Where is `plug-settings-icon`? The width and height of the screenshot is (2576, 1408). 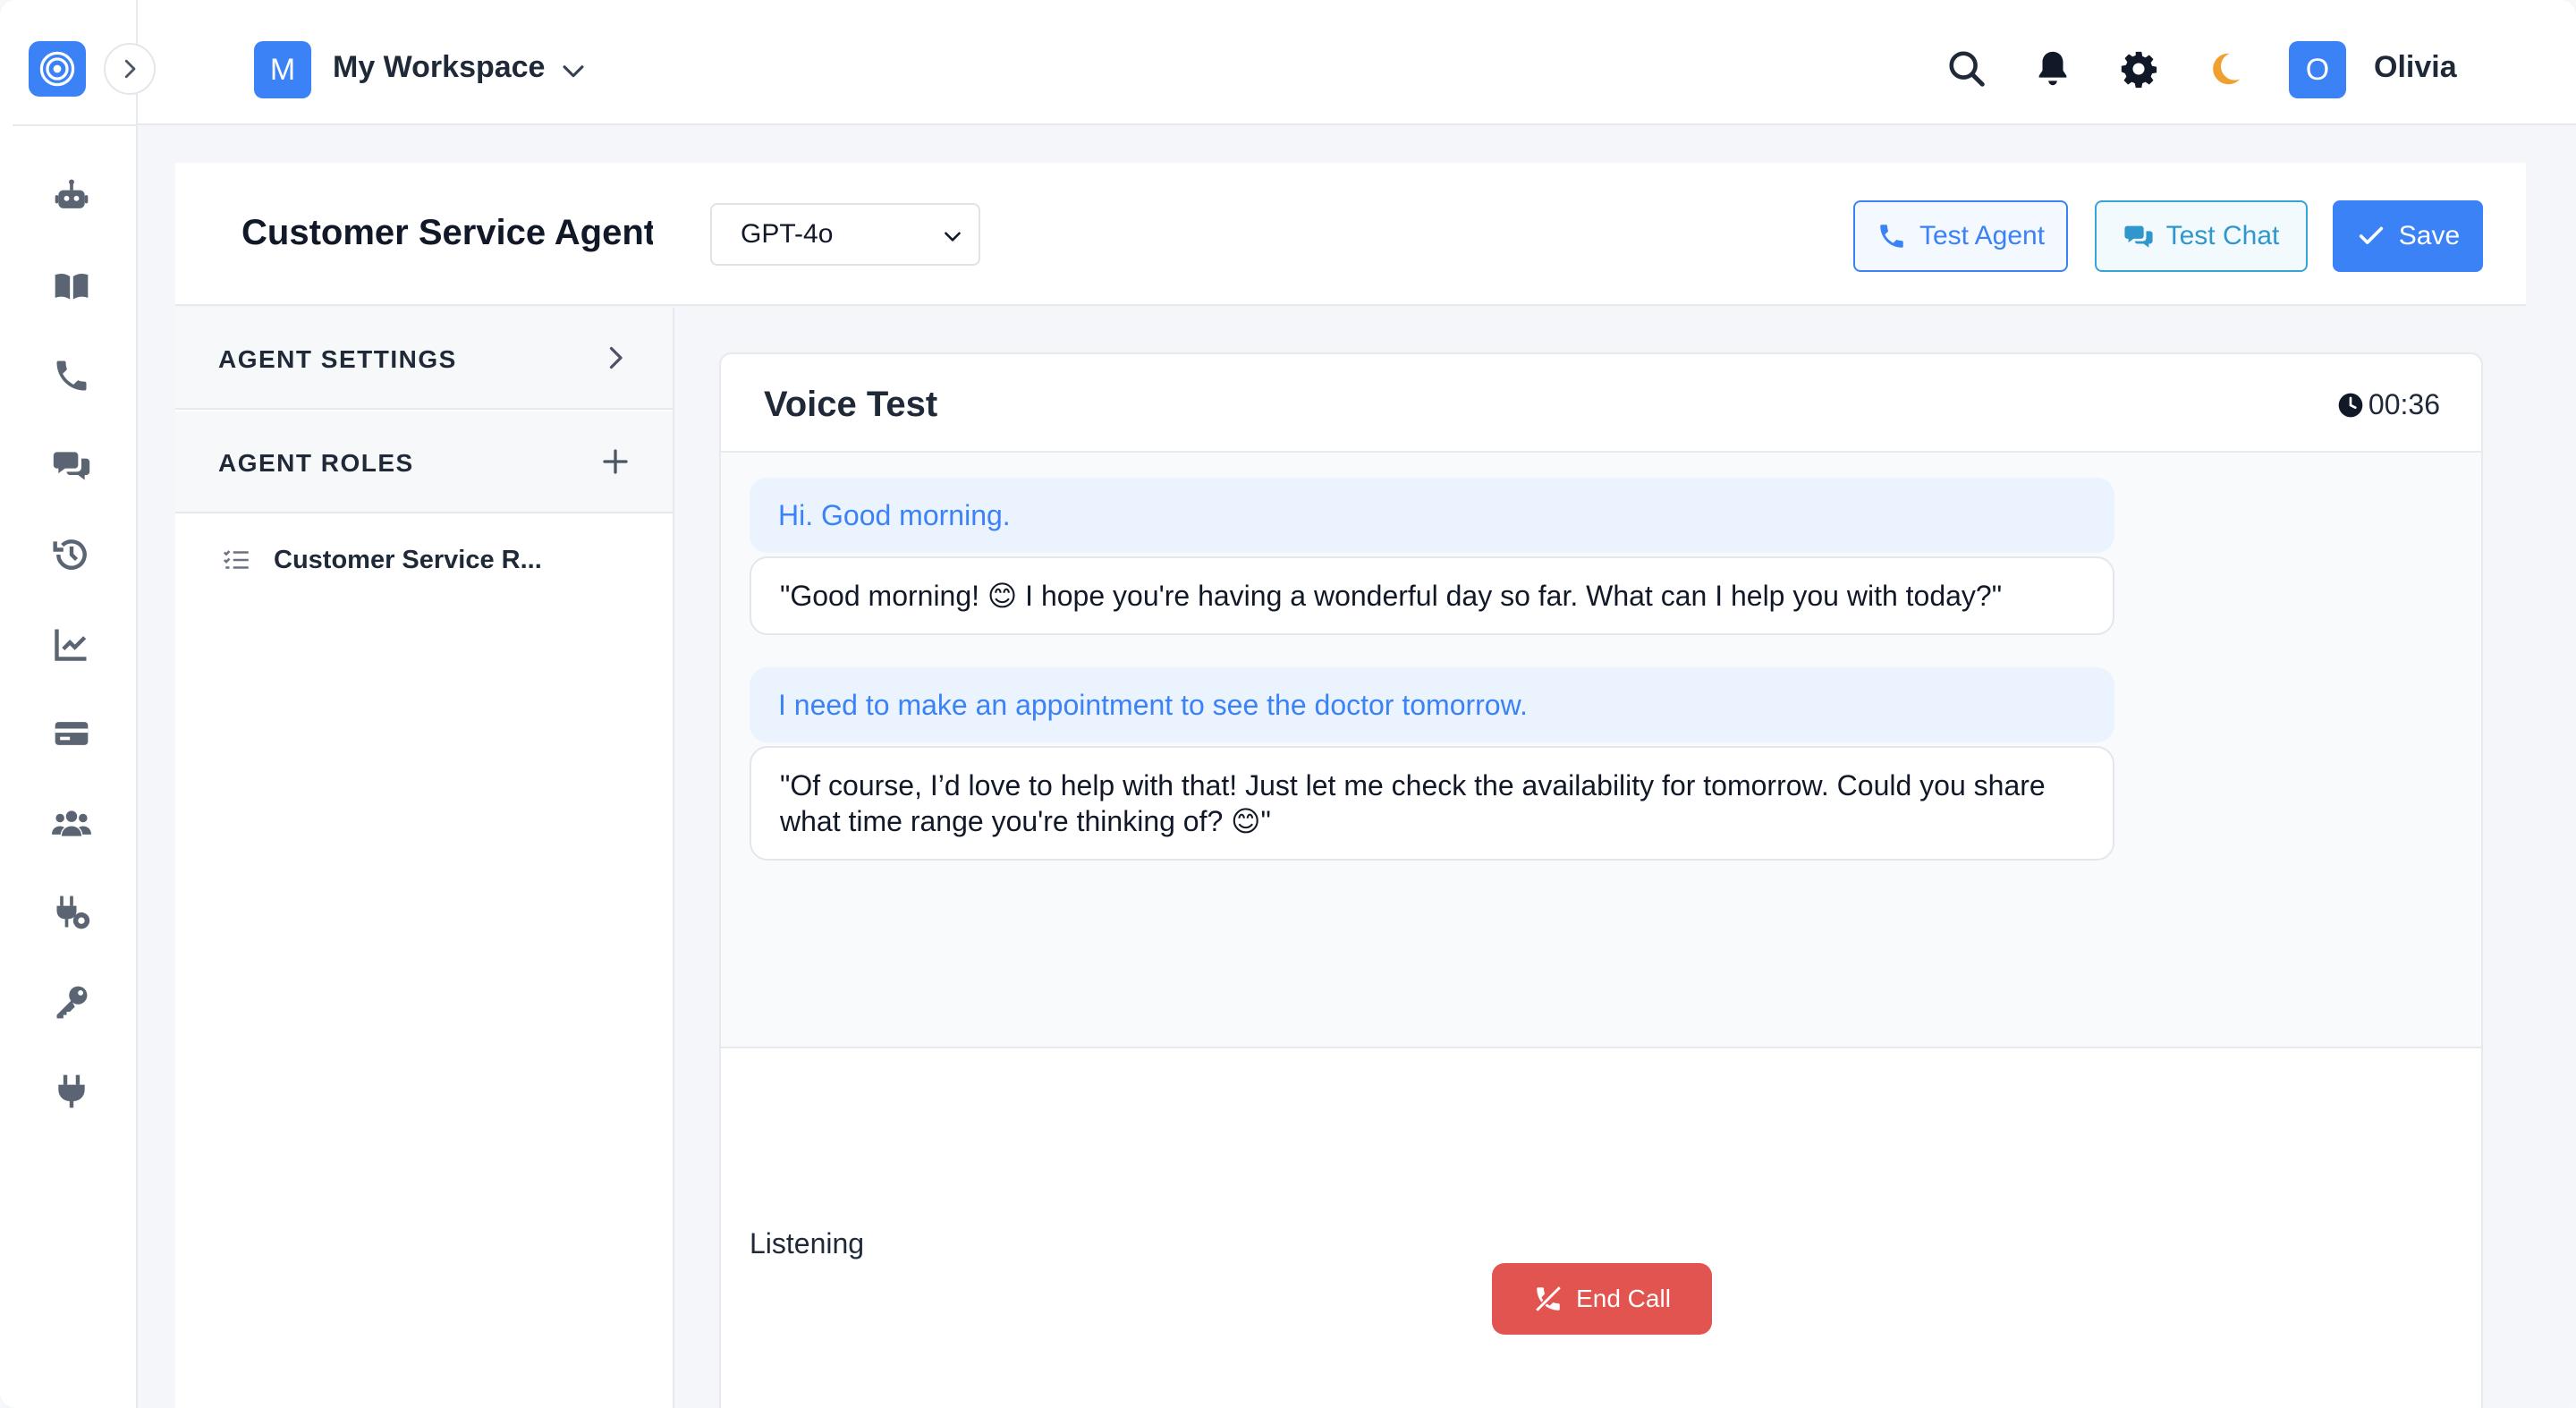
plug-settings-icon is located at coordinates (73, 912).